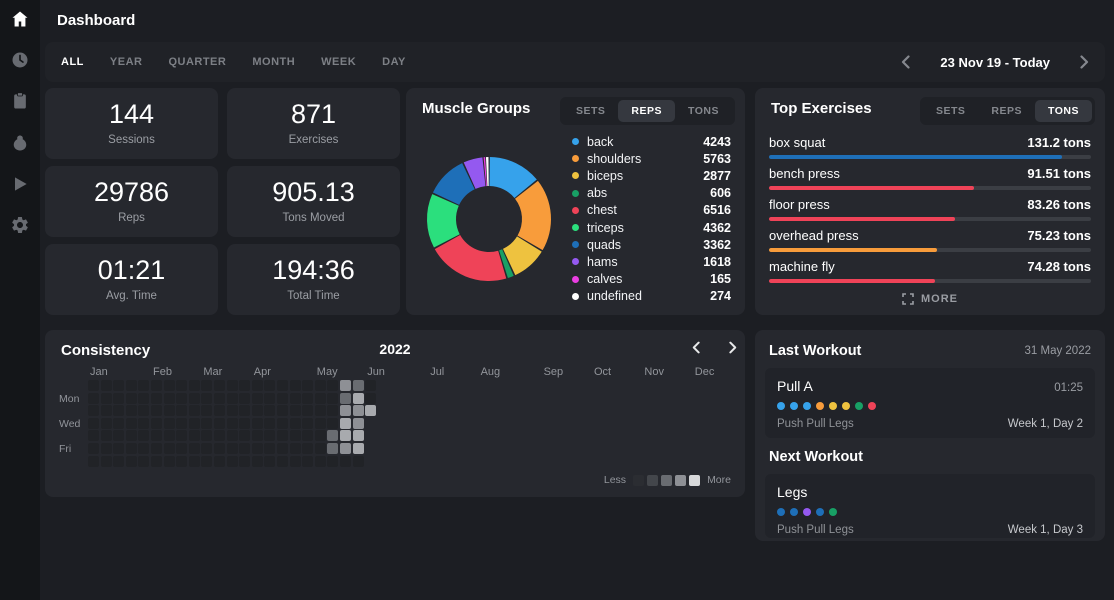 This screenshot has width=1114, height=600. What do you see at coordinates (1084, 62) in the screenshot?
I see `chevron-right-icon` at bounding box center [1084, 62].